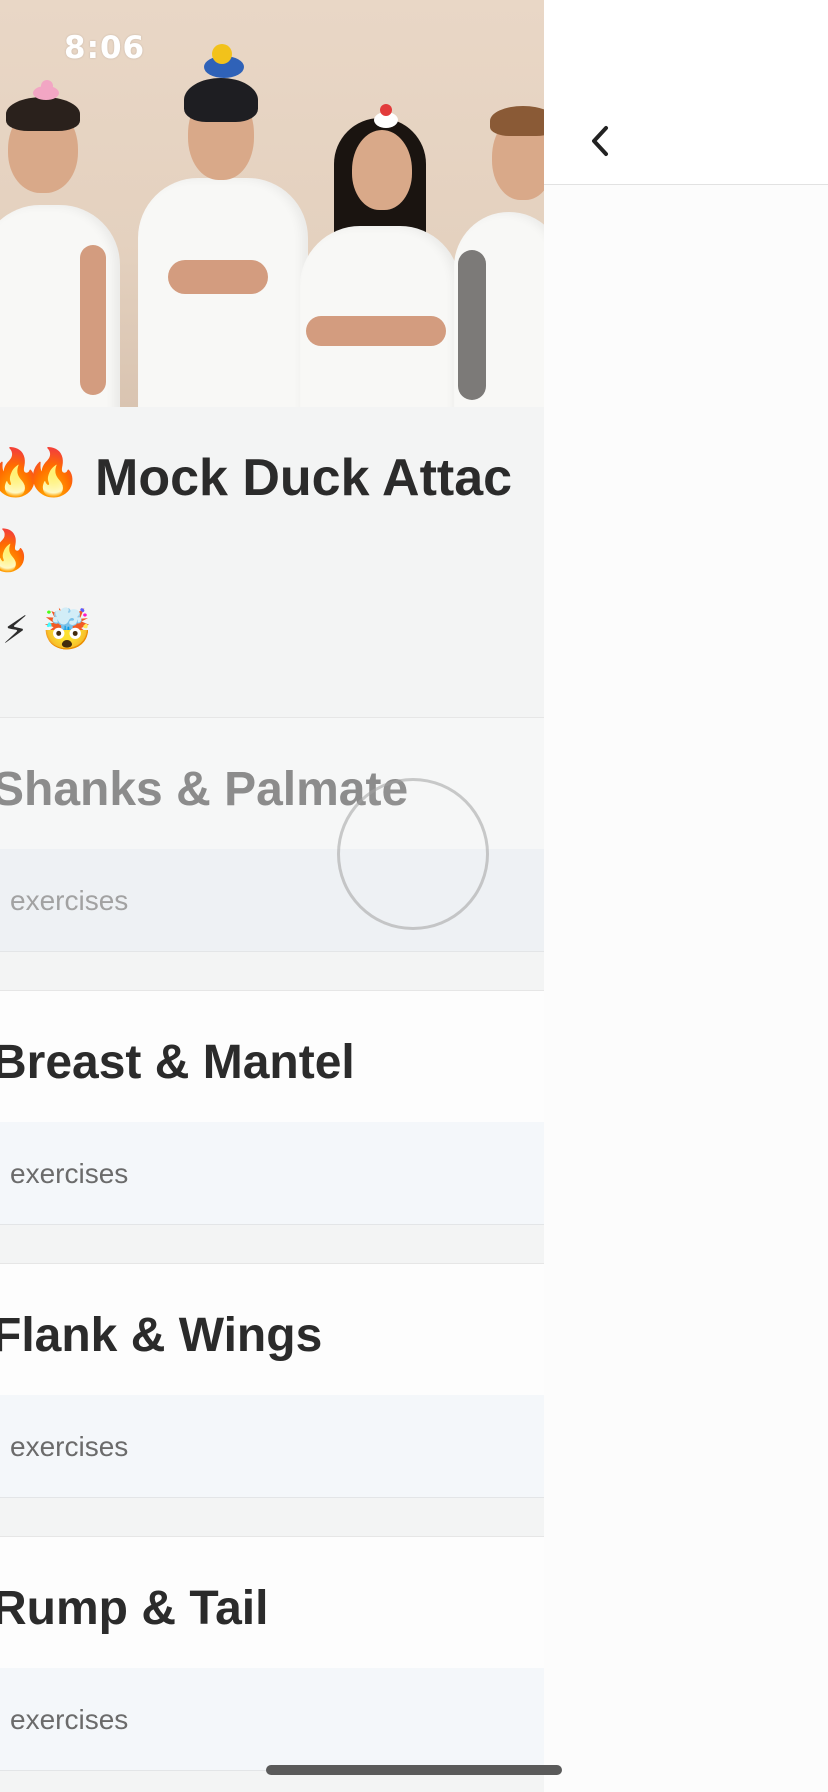 This screenshot has height=1792, width=828. I want to click on home-indicator, so click(414, 1770).